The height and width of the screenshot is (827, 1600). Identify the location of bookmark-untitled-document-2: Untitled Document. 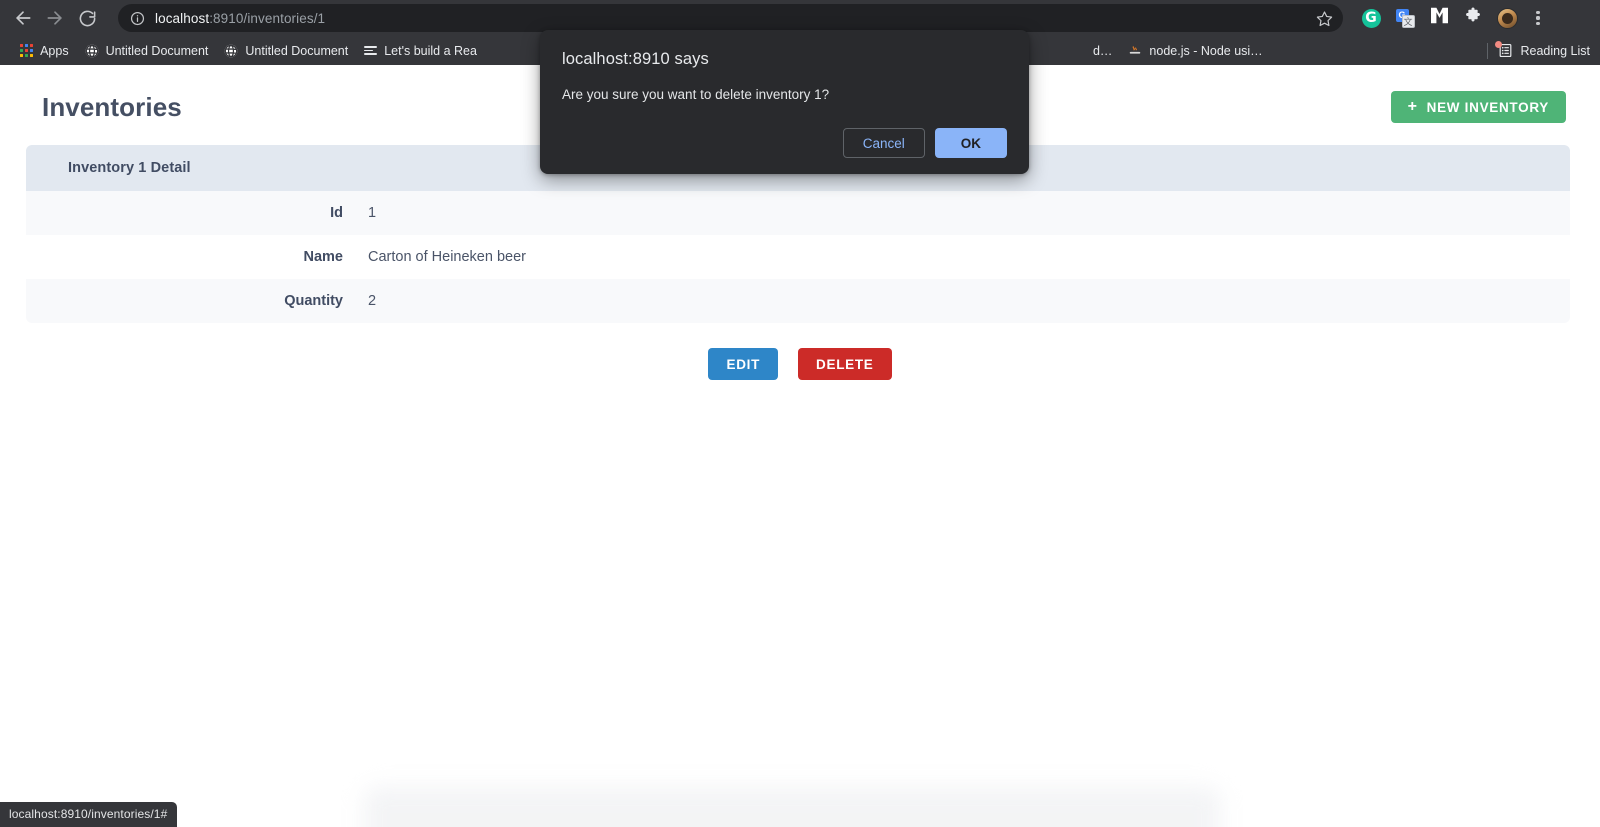
(286, 51).